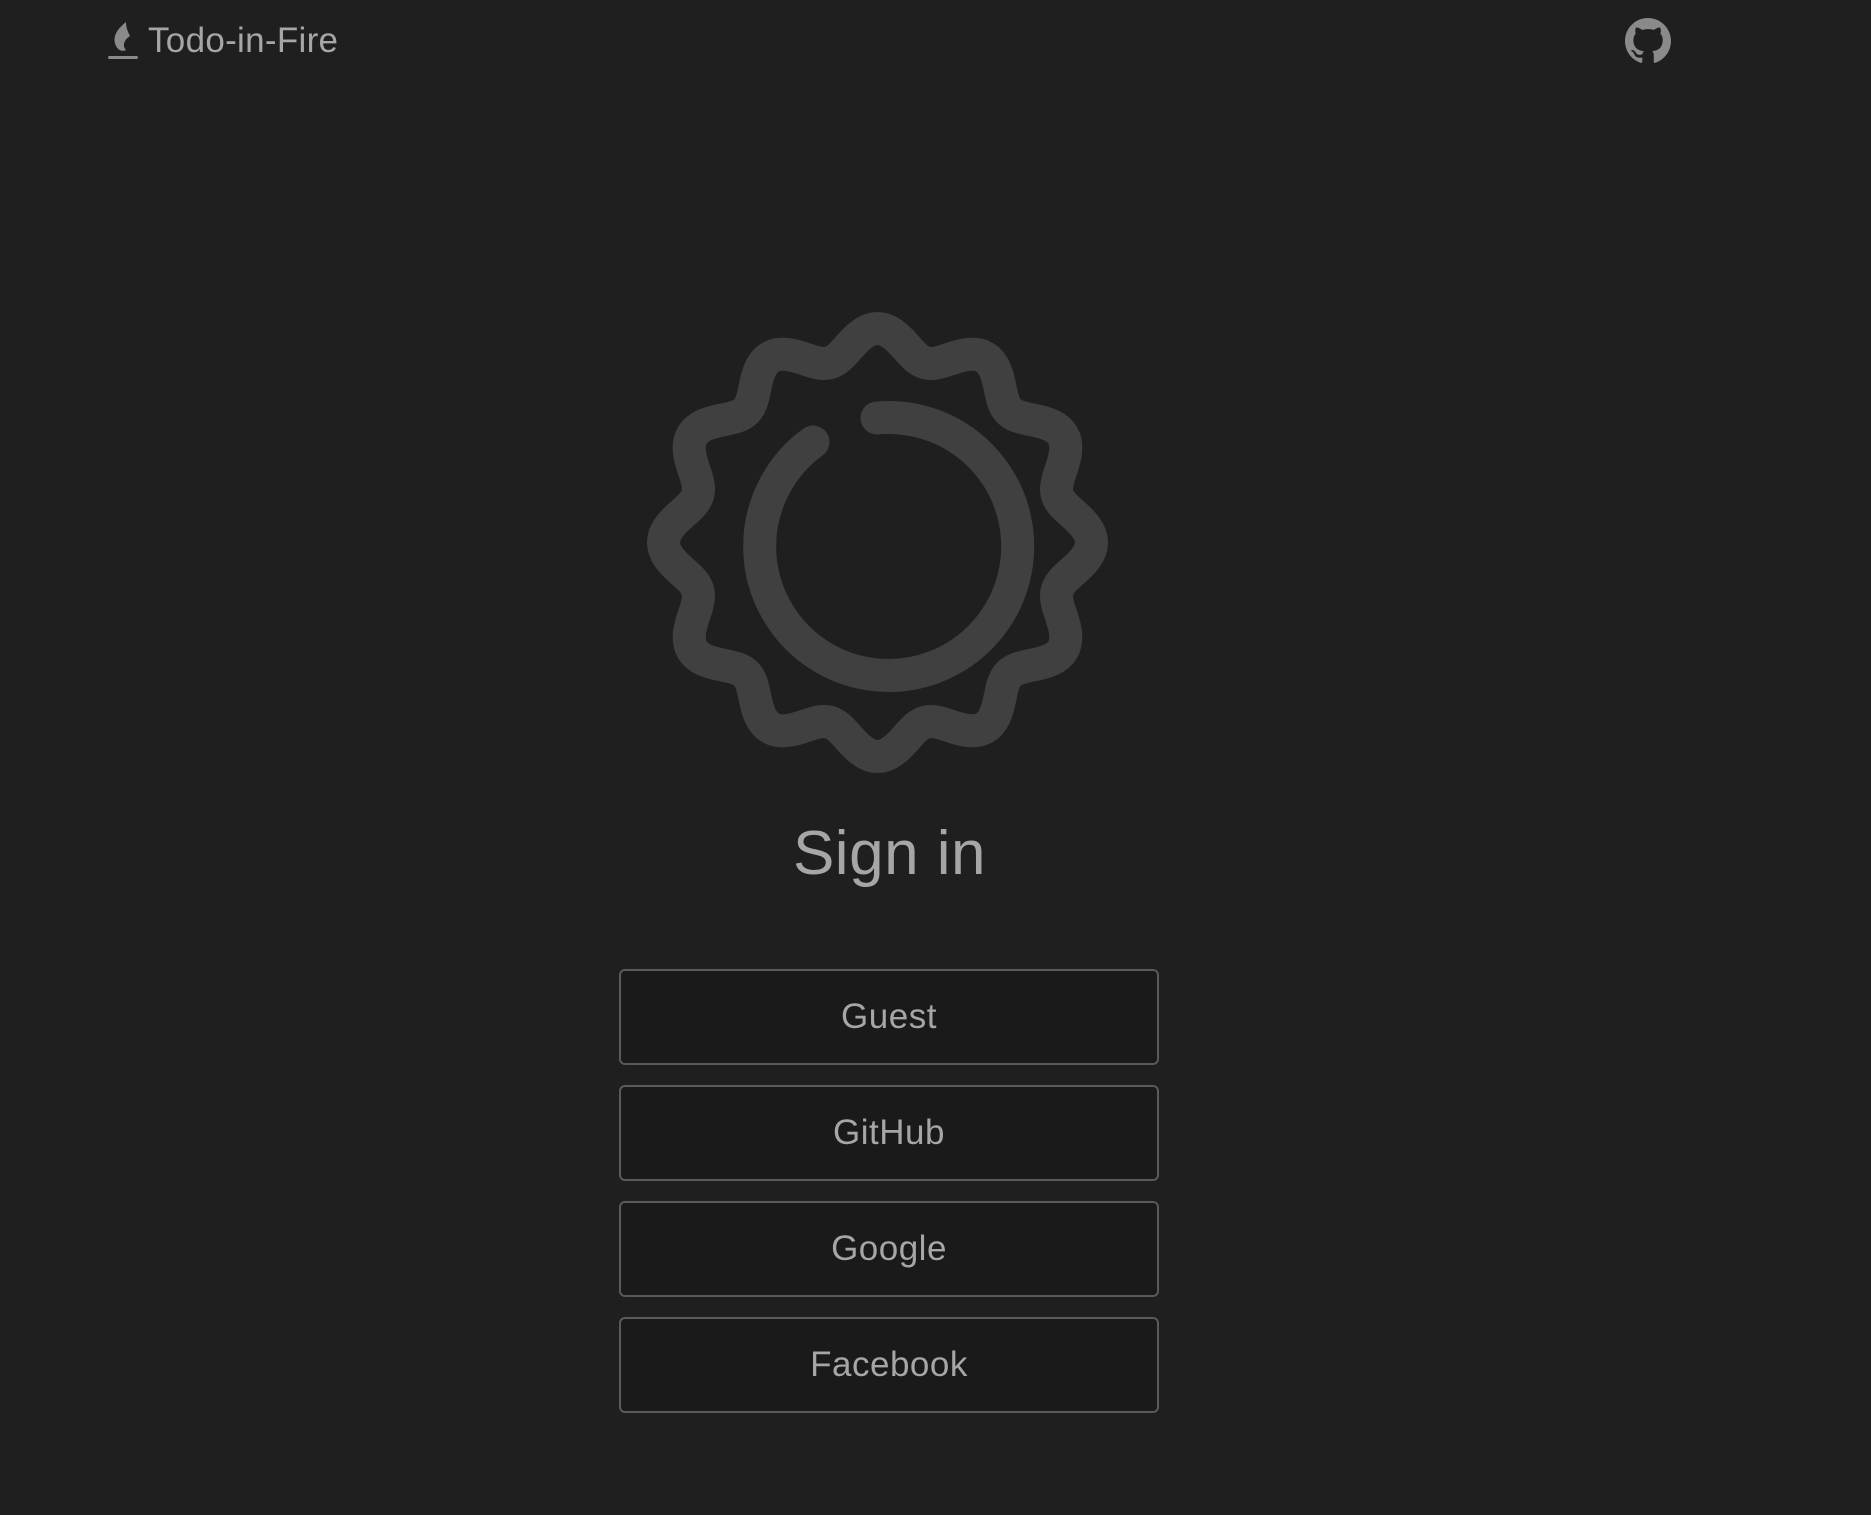 The width and height of the screenshot is (1871, 1515). What do you see at coordinates (889, 1133) in the screenshot?
I see `github-sign-in-button: GitHub` at bounding box center [889, 1133].